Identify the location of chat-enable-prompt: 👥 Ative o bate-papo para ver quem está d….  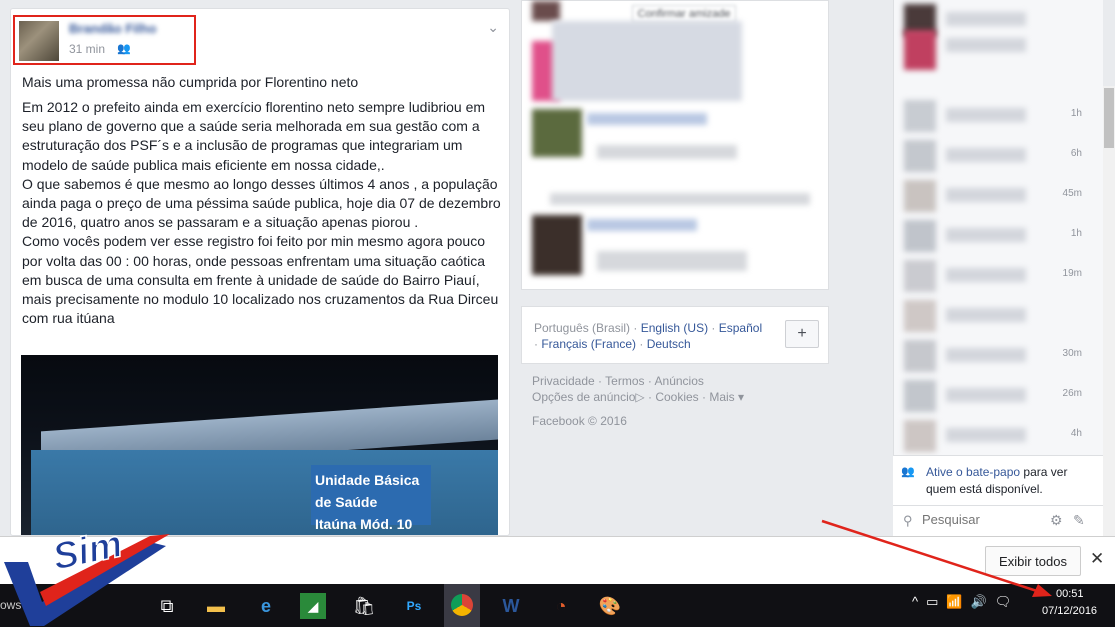
(998, 480).